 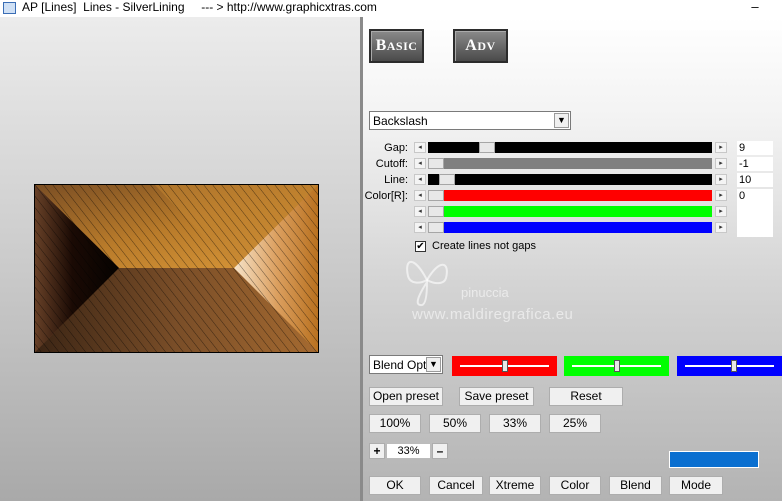 I want to click on param-label: Gap:, so click(x=396, y=148).